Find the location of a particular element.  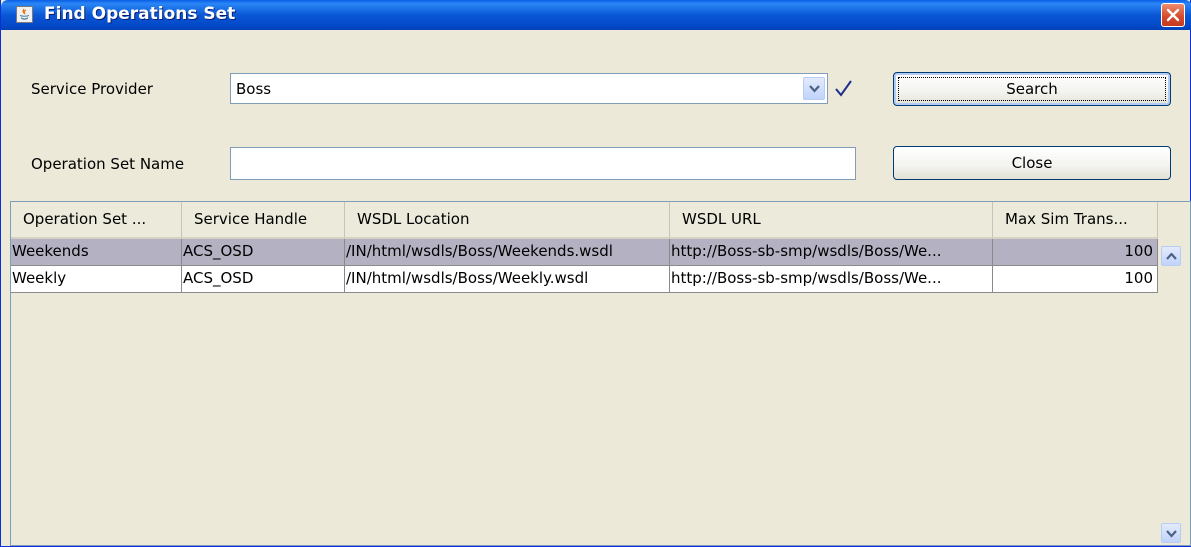

column-header-wsdl-location: WSDL Location is located at coordinates (507, 220).